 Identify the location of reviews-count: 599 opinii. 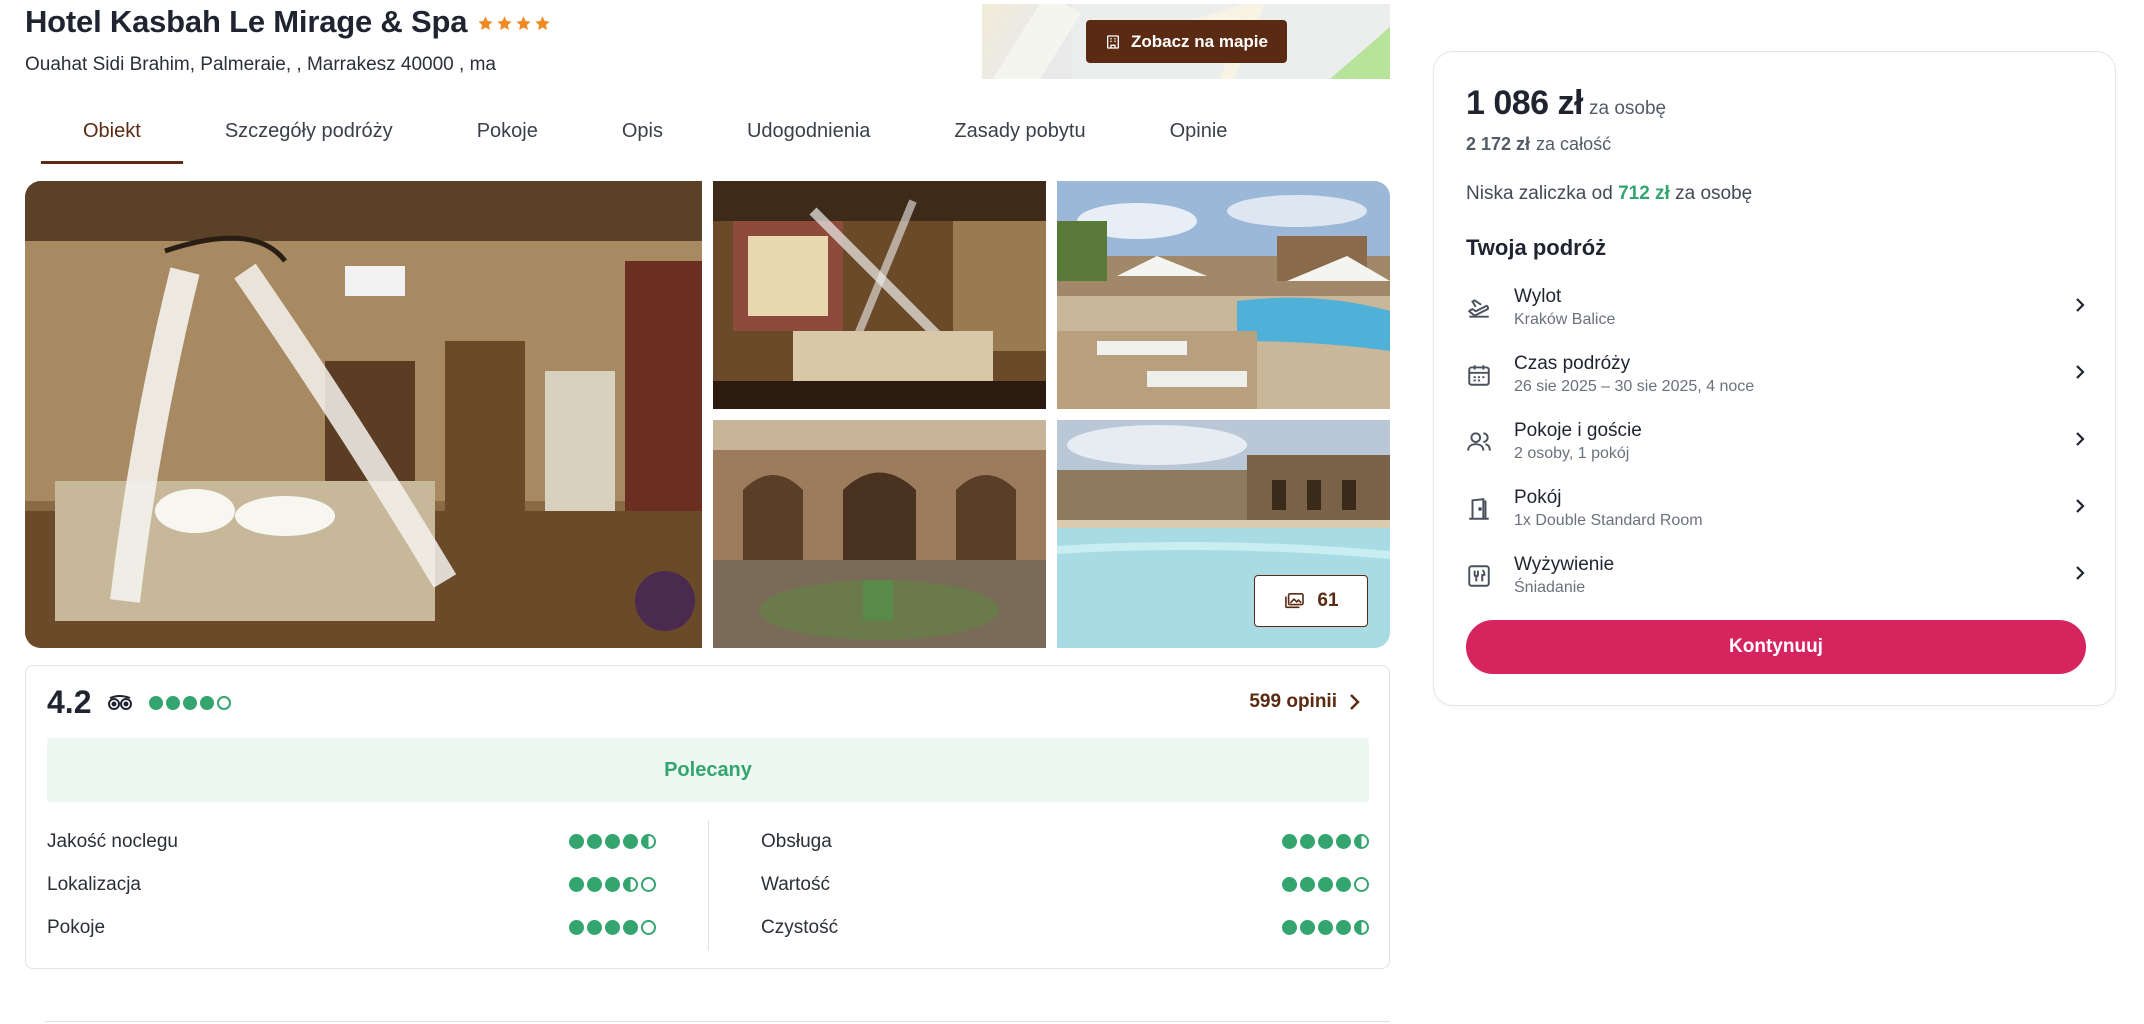
(1293, 701).